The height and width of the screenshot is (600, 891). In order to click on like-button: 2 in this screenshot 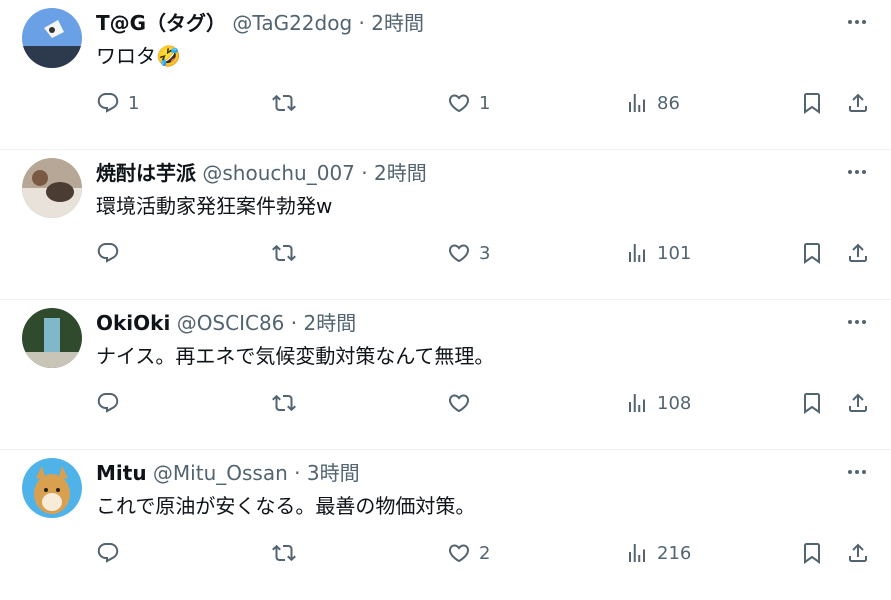, I will do `click(468, 553)`.